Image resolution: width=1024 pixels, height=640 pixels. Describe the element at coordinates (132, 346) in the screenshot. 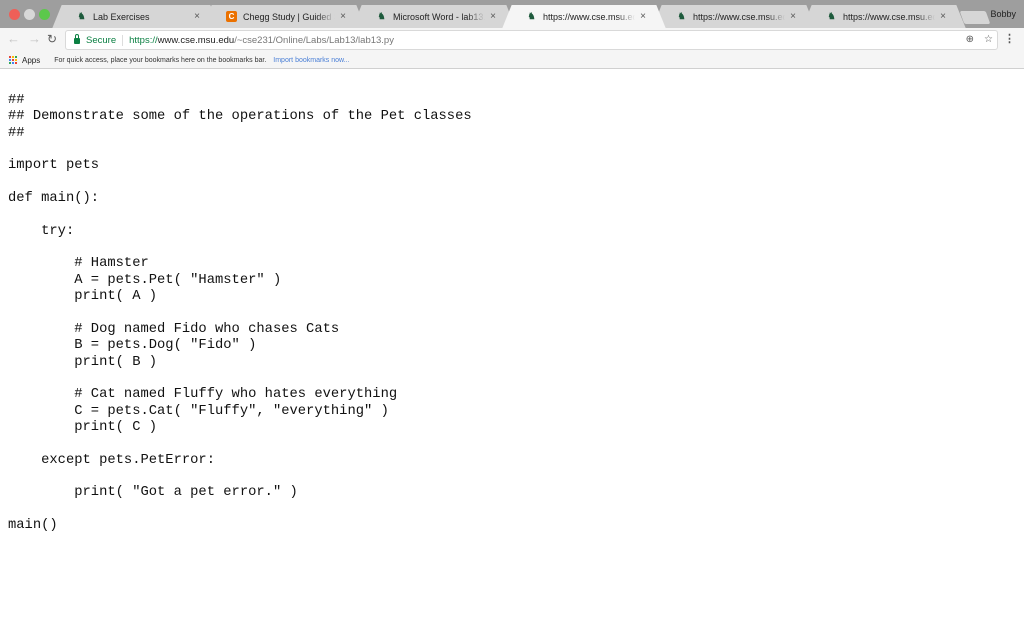

I see `code-line: B = pets.Dog( "Fido" )` at that location.